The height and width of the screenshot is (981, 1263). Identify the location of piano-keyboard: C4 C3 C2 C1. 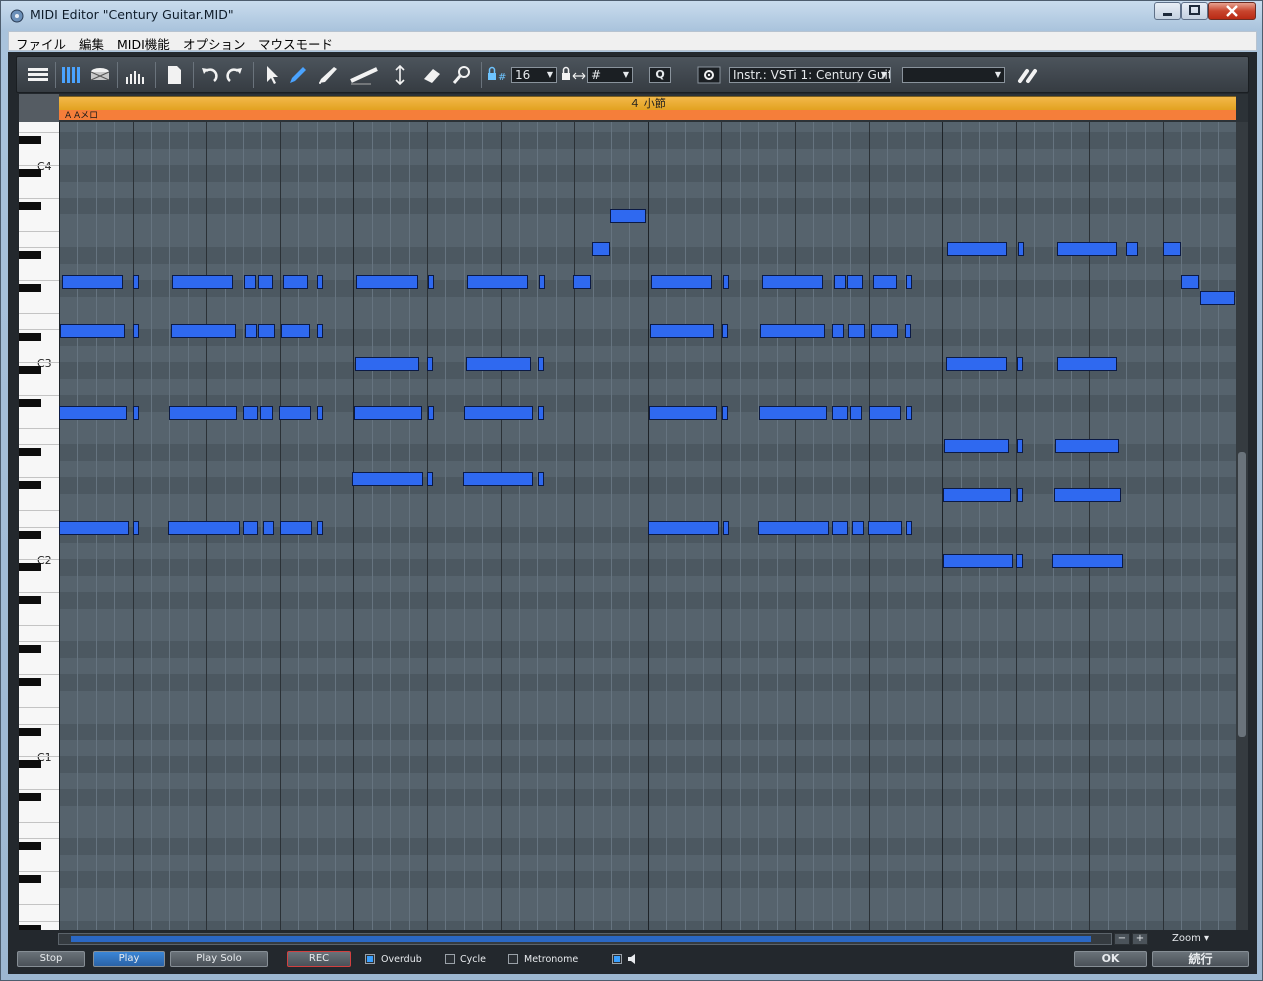
(39, 526).